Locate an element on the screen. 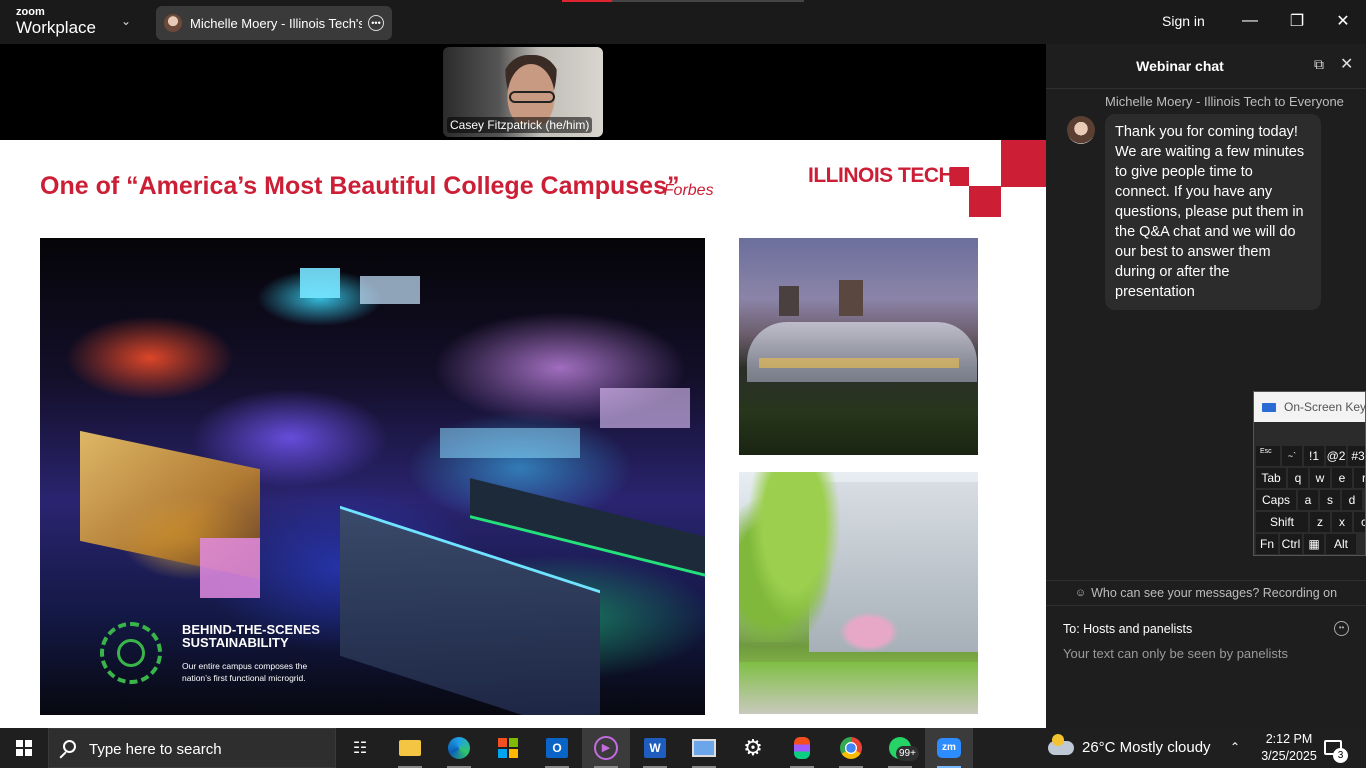  chrome-icon is located at coordinates (851, 748).